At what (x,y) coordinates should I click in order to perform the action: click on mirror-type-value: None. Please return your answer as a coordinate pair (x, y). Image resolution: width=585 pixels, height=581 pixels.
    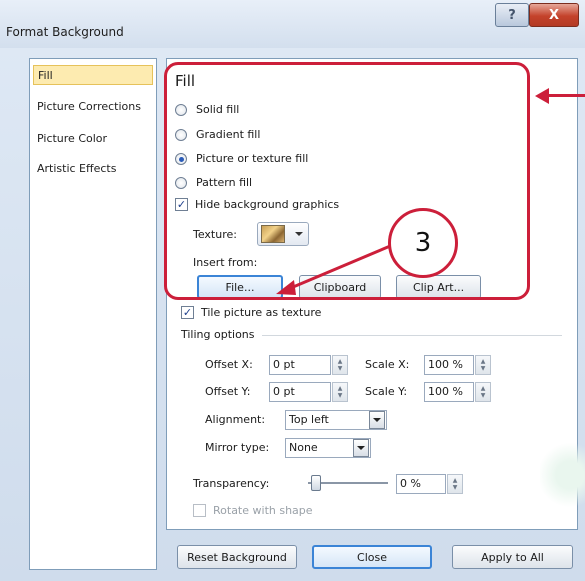
    Looking at the image, I should click on (303, 447).